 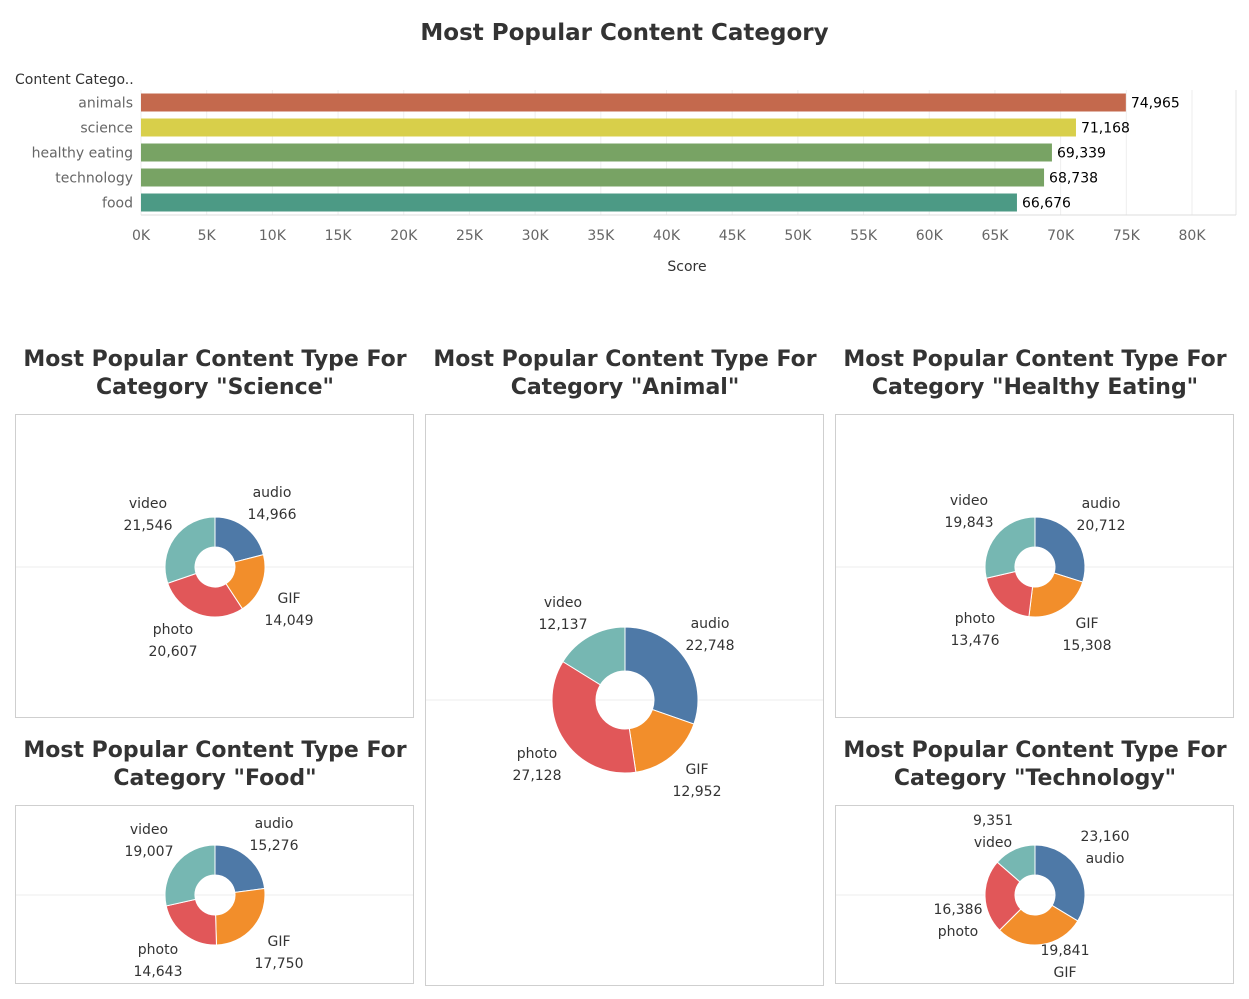 I want to click on y-axis-title: Content Catego.., so click(x=74, y=80).